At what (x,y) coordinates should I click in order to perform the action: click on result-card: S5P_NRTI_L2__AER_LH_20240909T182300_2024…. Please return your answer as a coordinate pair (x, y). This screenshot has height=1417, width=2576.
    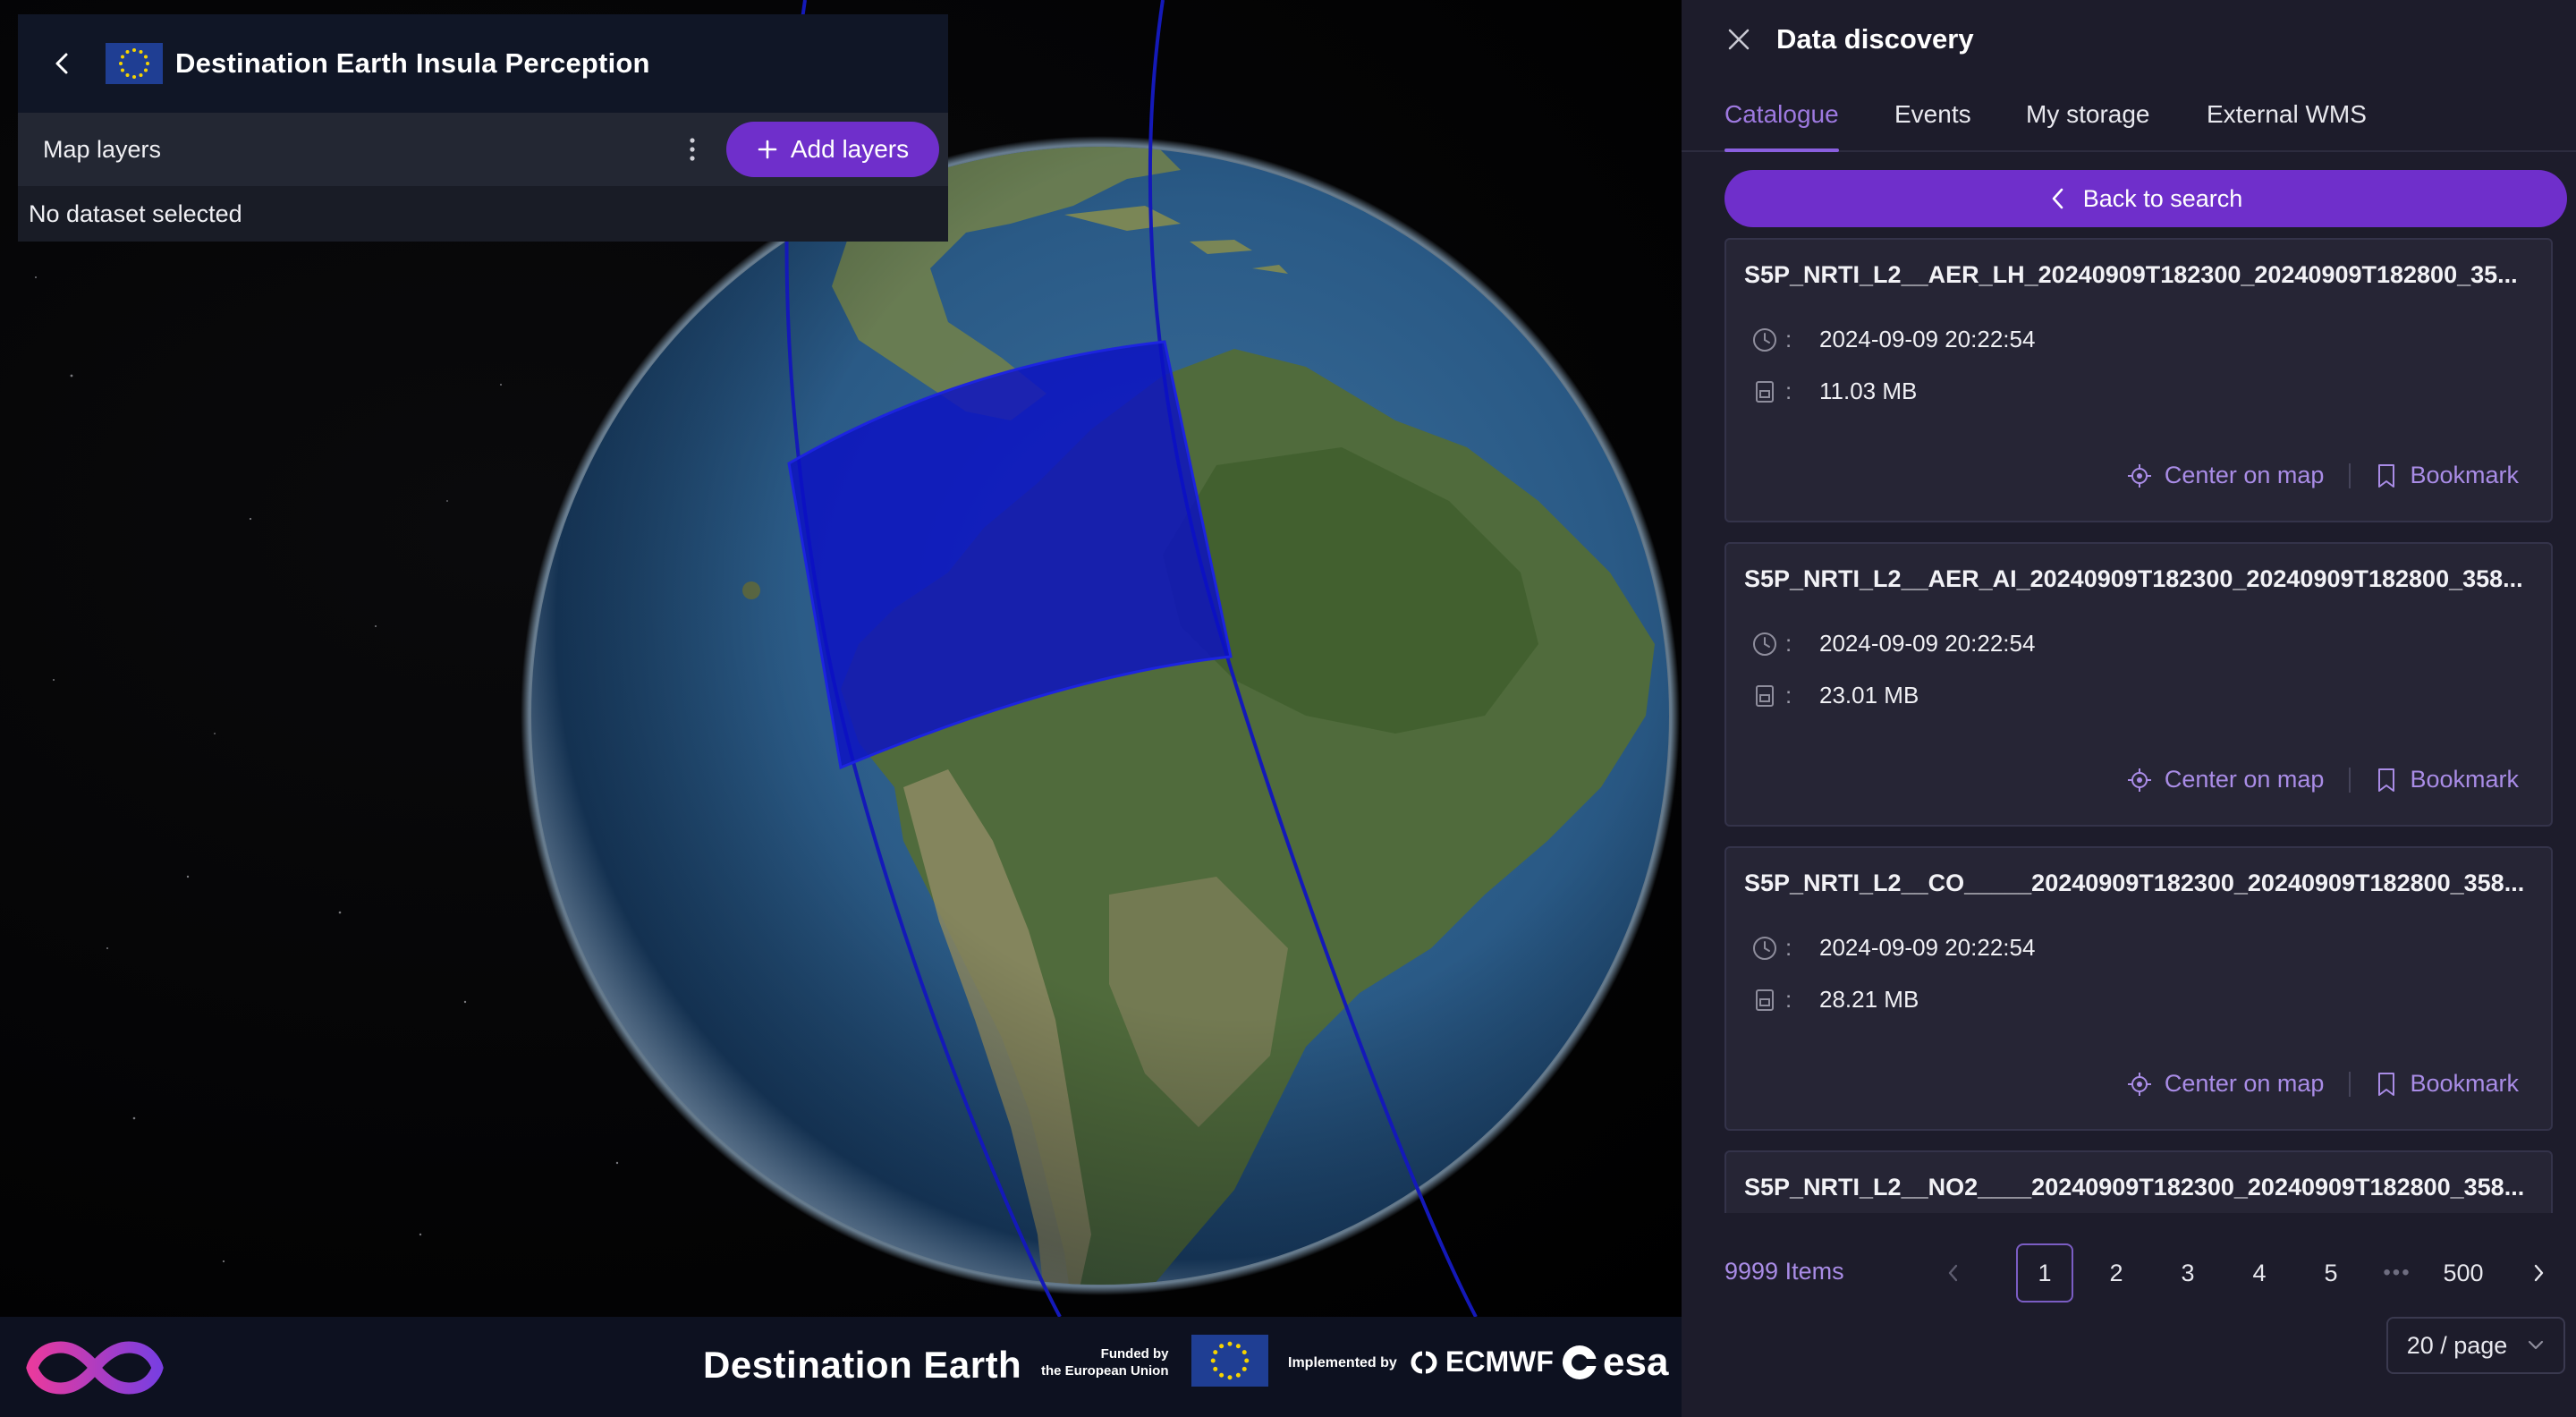
    Looking at the image, I should click on (2138, 380).